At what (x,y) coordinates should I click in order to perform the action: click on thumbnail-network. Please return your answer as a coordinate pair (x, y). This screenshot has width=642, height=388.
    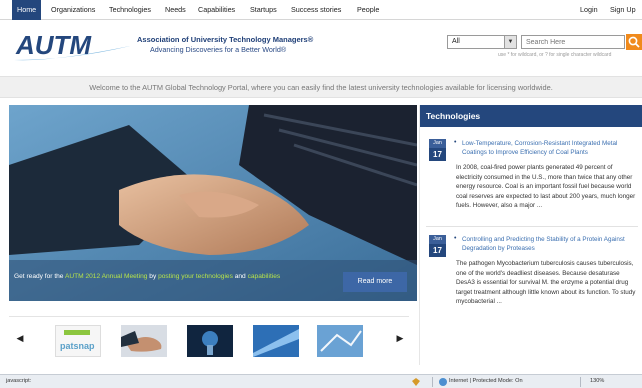
    Looking at the image, I should click on (340, 341).